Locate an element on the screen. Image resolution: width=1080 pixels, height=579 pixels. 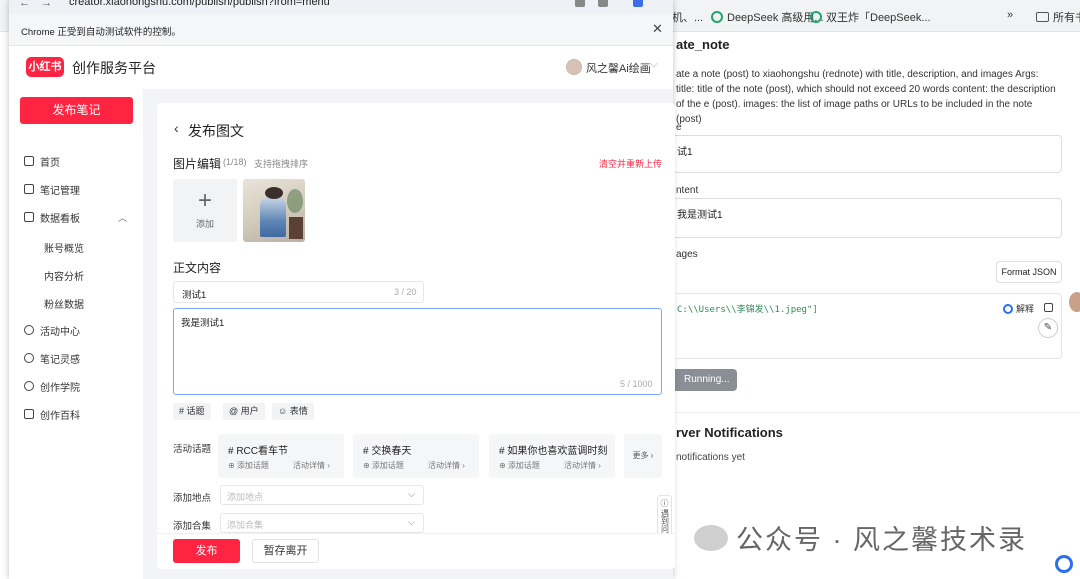
emoji-button: ☺ 表情 is located at coordinates (293, 411).